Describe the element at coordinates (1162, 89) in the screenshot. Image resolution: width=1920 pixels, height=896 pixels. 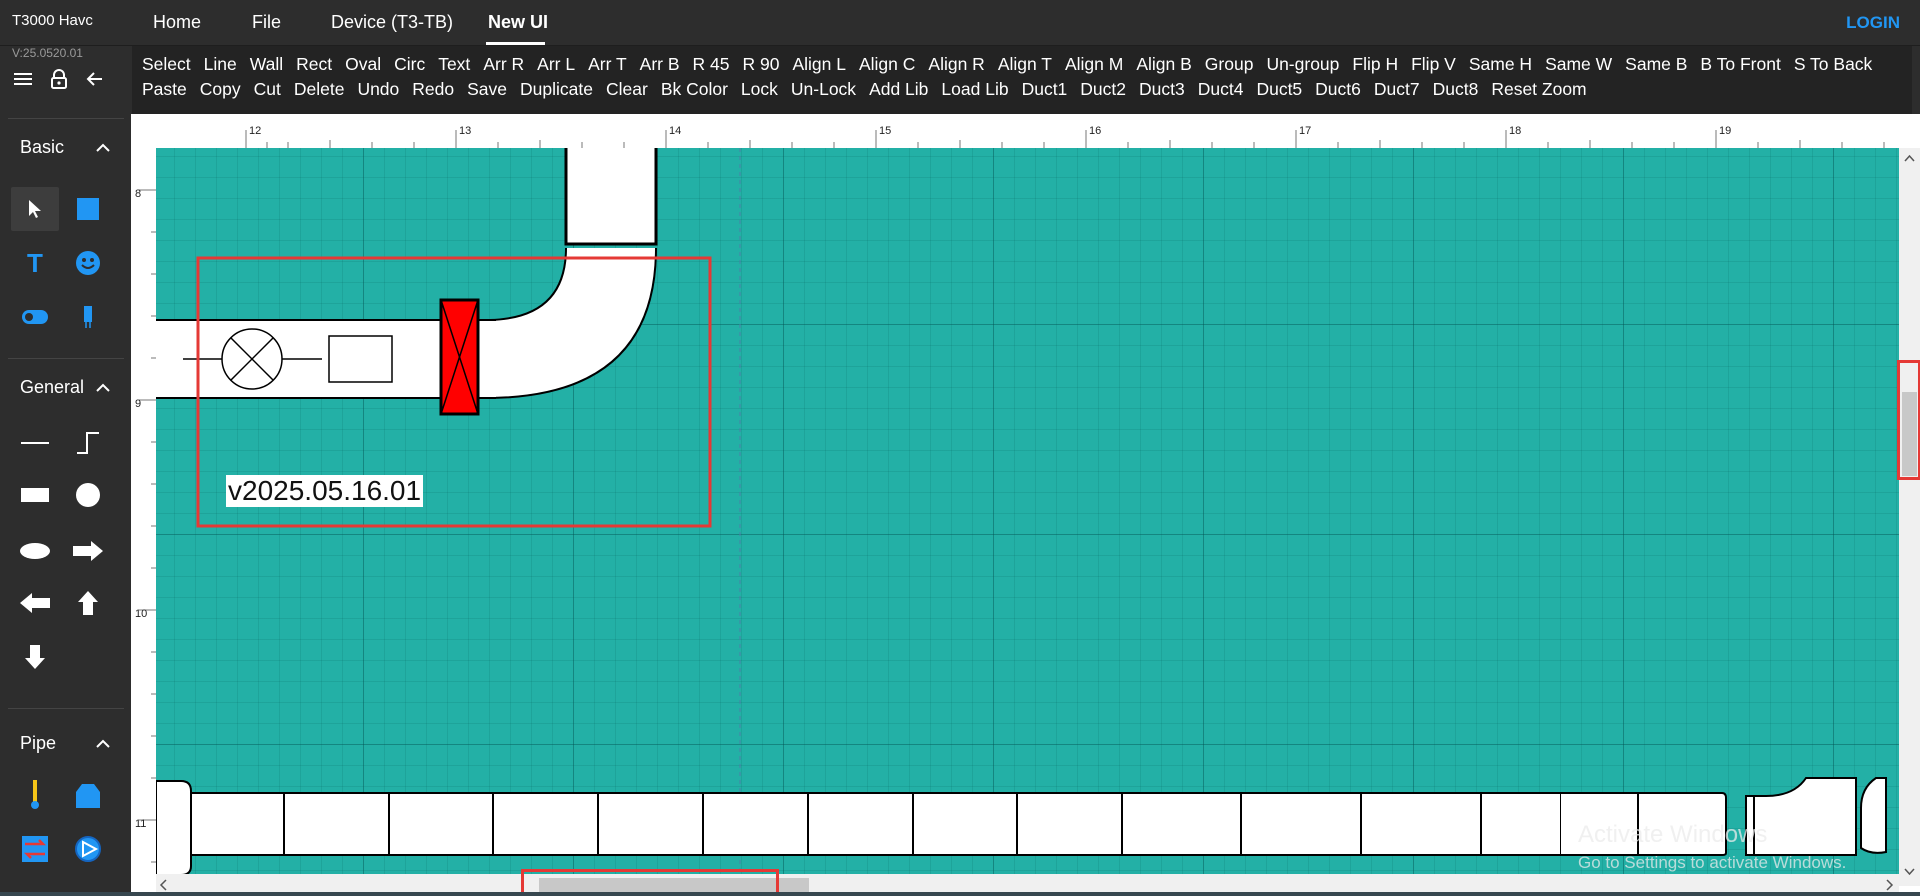
I see `toolbar-duct3-button: Duct3` at that location.